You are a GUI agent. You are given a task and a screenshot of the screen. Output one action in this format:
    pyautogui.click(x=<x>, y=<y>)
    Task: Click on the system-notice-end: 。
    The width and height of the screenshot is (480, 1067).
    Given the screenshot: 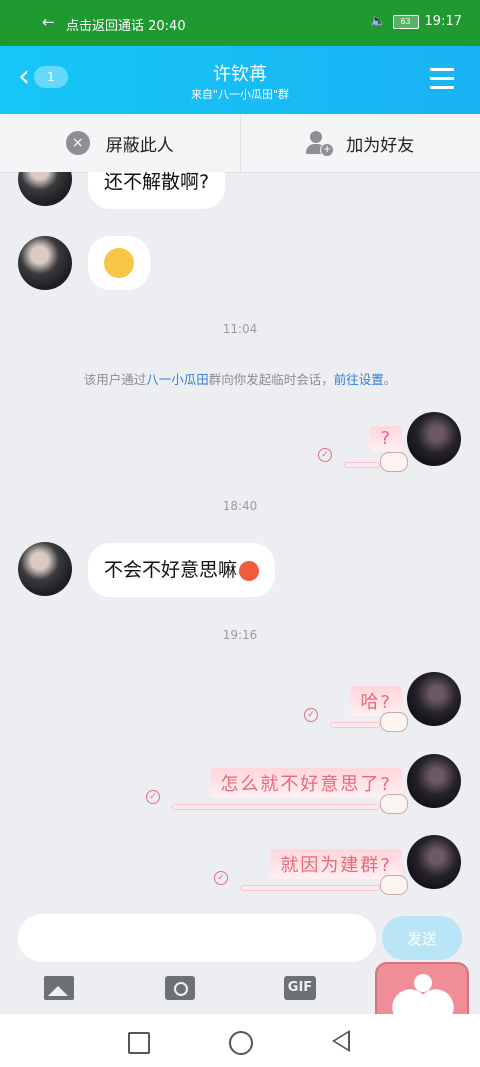 What is the action you would take?
    pyautogui.click(x=390, y=379)
    